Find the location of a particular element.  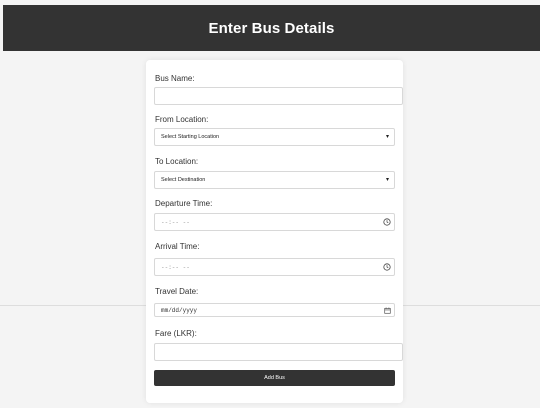

to-location-select: Select Destination ▾ is located at coordinates (274, 180).